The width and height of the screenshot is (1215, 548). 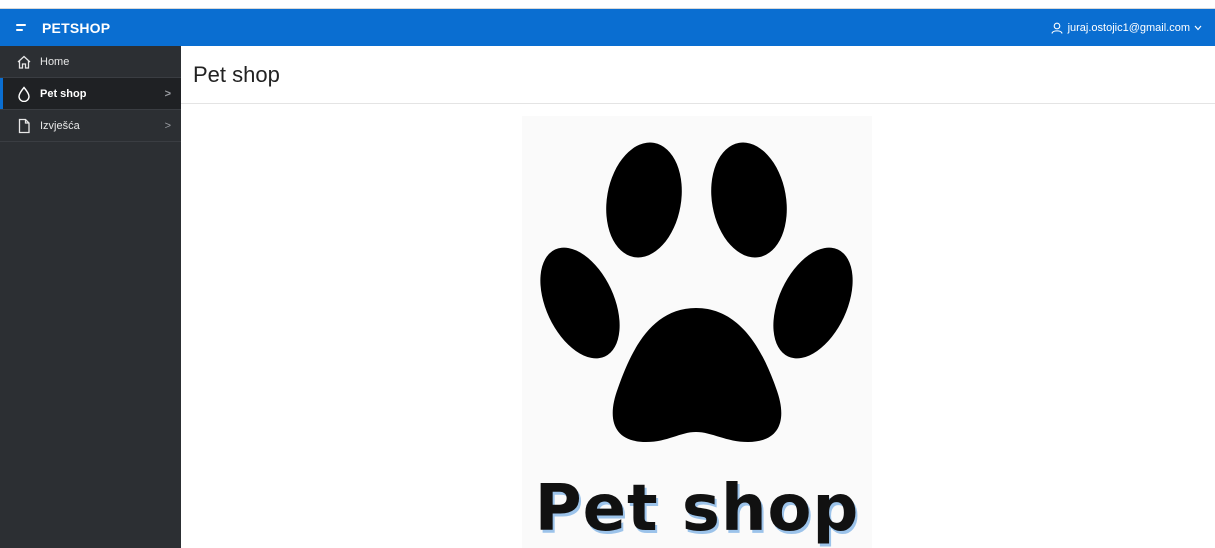 What do you see at coordinates (76, 28) in the screenshot?
I see `app-title: PETSHOP` at bounding box center [76, 28].